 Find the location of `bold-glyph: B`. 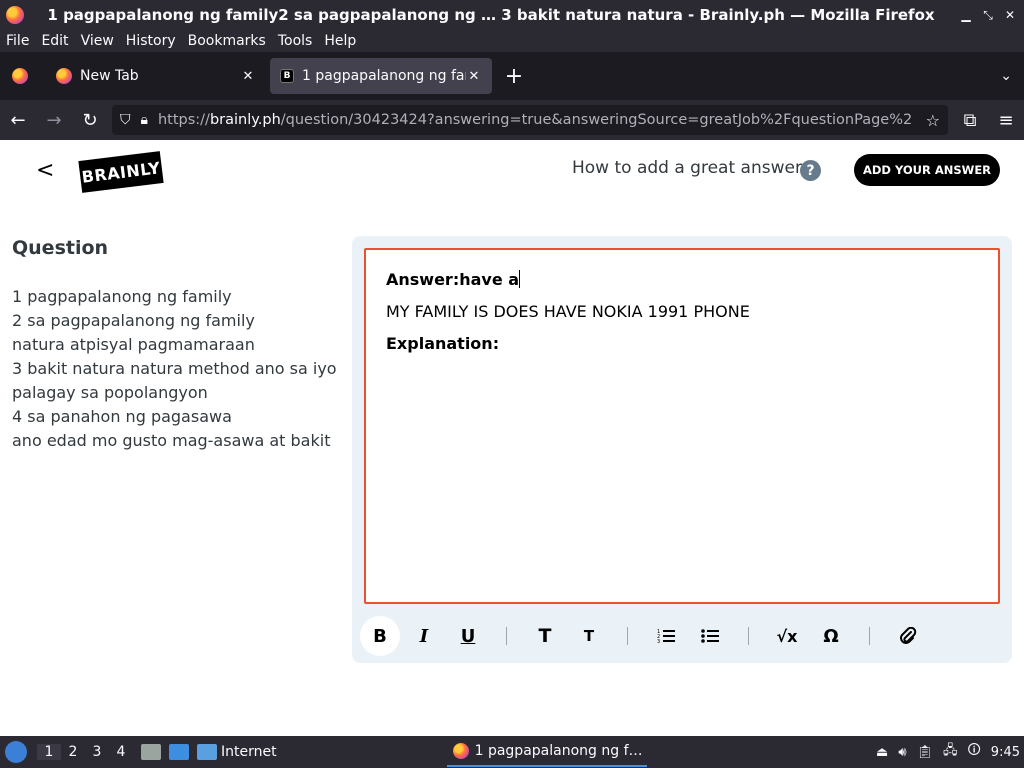

bold-glyph: B is located at coordinates (380, 636).